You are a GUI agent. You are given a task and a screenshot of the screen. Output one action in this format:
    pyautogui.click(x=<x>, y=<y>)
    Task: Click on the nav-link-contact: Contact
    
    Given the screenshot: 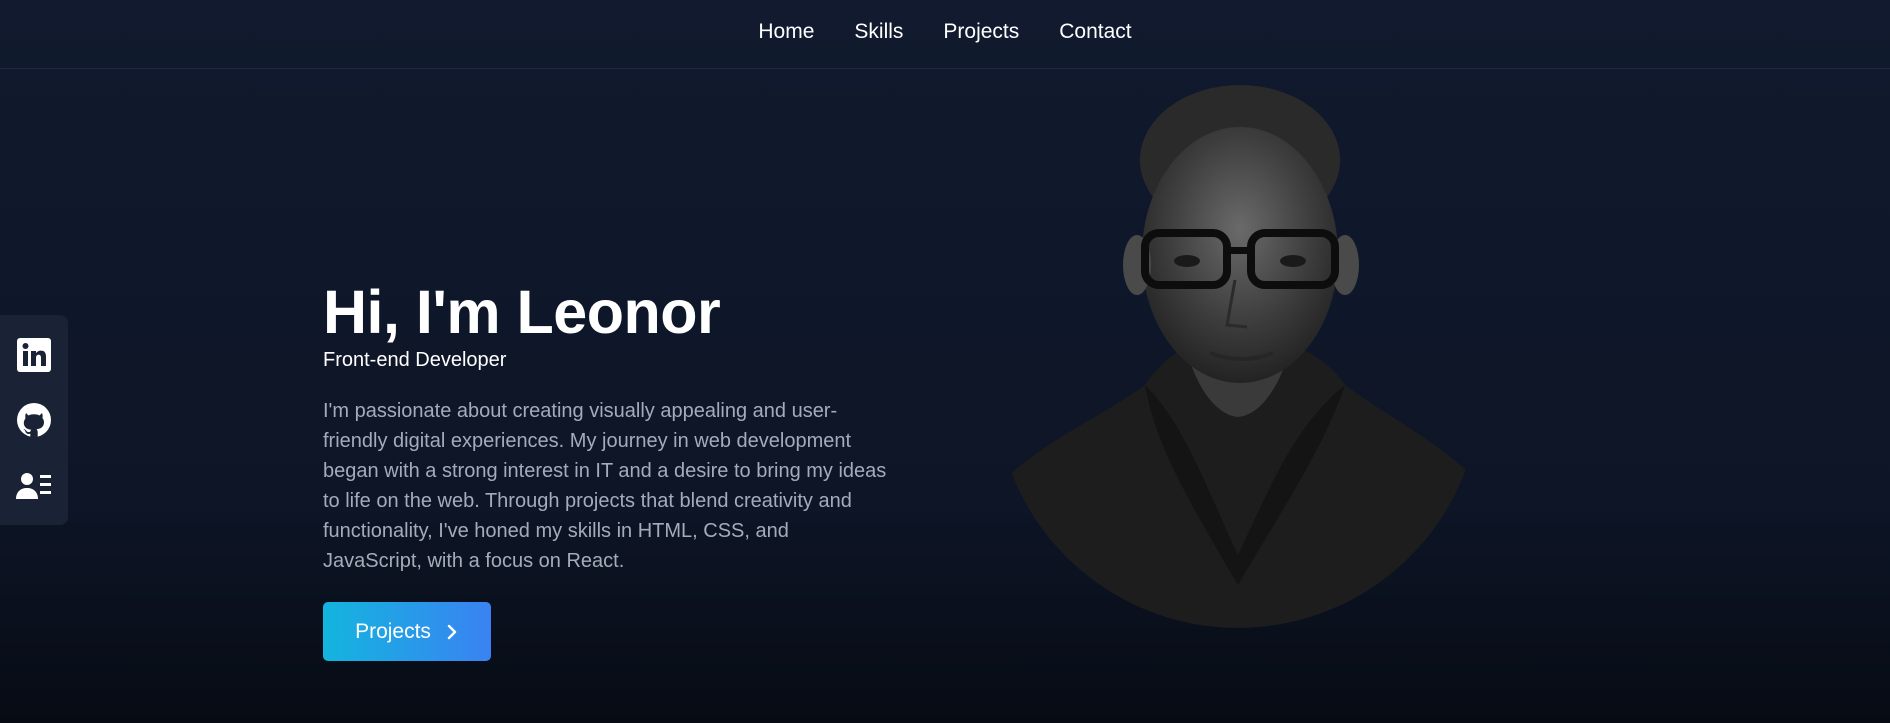 What is the action you would take?
    pyautogui.click(x=1095, y=34)
    